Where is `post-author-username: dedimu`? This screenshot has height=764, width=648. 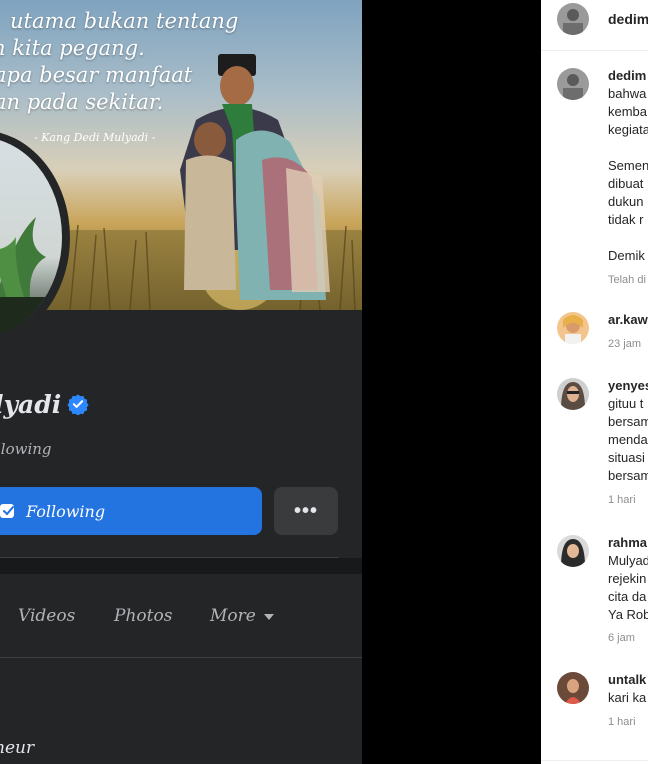
post-author-username: dedimu is located at coordinates (628, 19).